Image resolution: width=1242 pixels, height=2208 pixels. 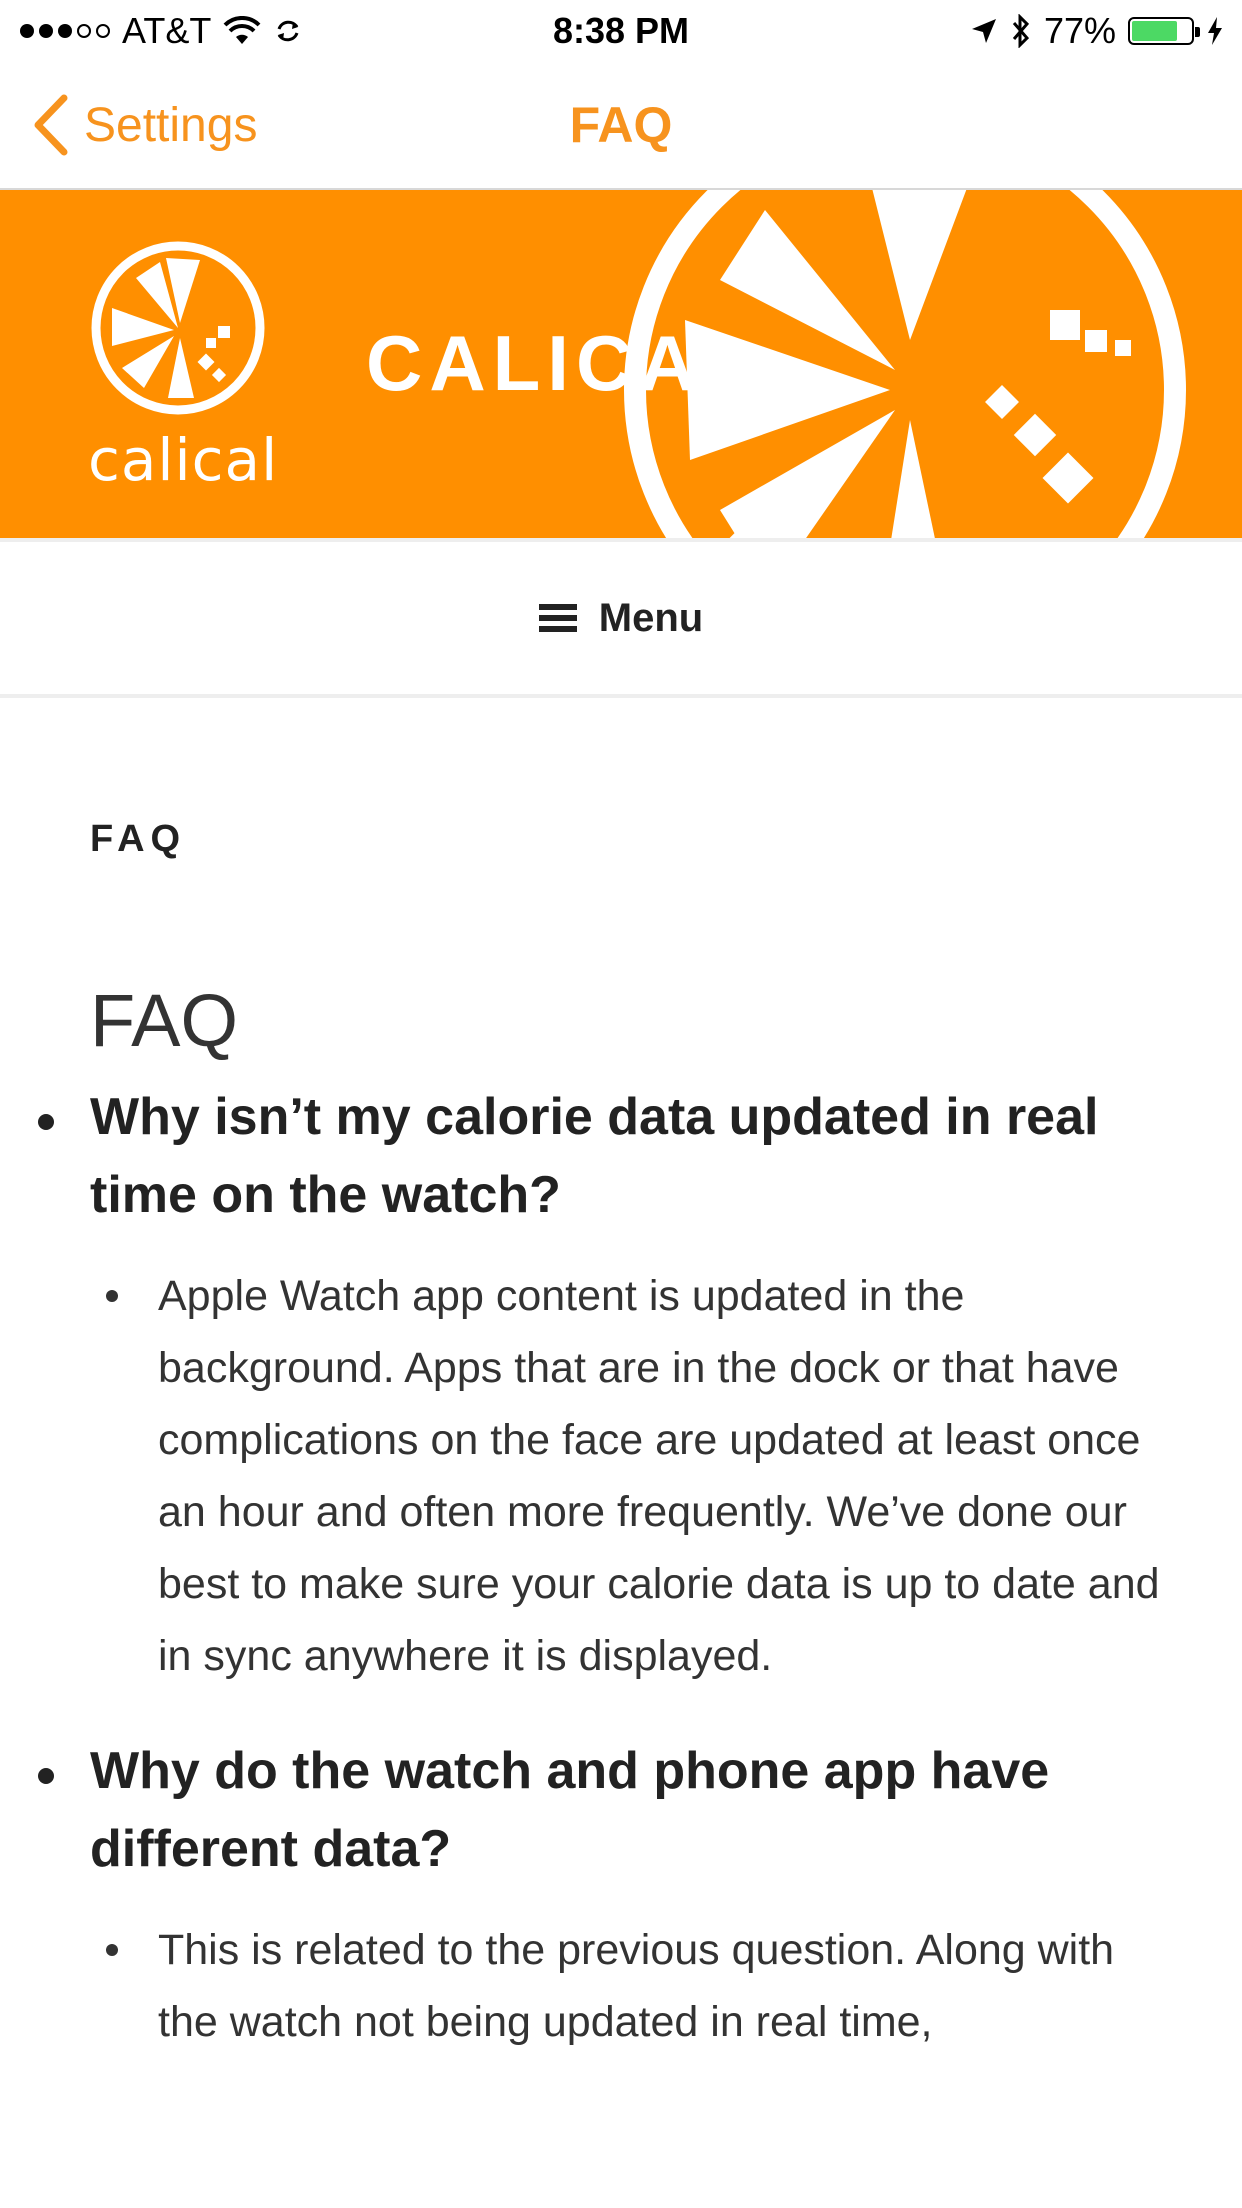 I want to click on battery-percent: 77%, so click(x=1079, y=30).